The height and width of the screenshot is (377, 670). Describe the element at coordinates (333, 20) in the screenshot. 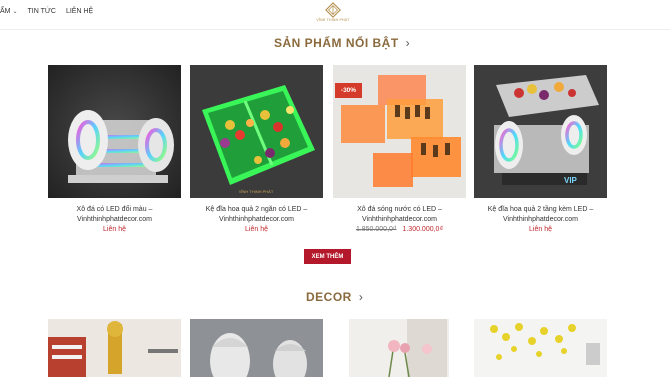

I see `logo-text: VĨNH THỊNH PHÁT` at that location.